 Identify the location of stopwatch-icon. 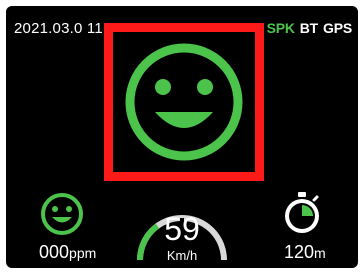
(302, 212).